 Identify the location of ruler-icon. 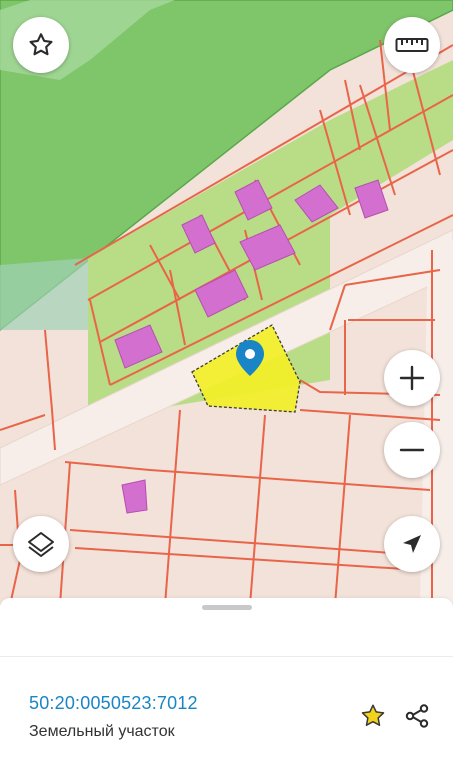
(412, 45).